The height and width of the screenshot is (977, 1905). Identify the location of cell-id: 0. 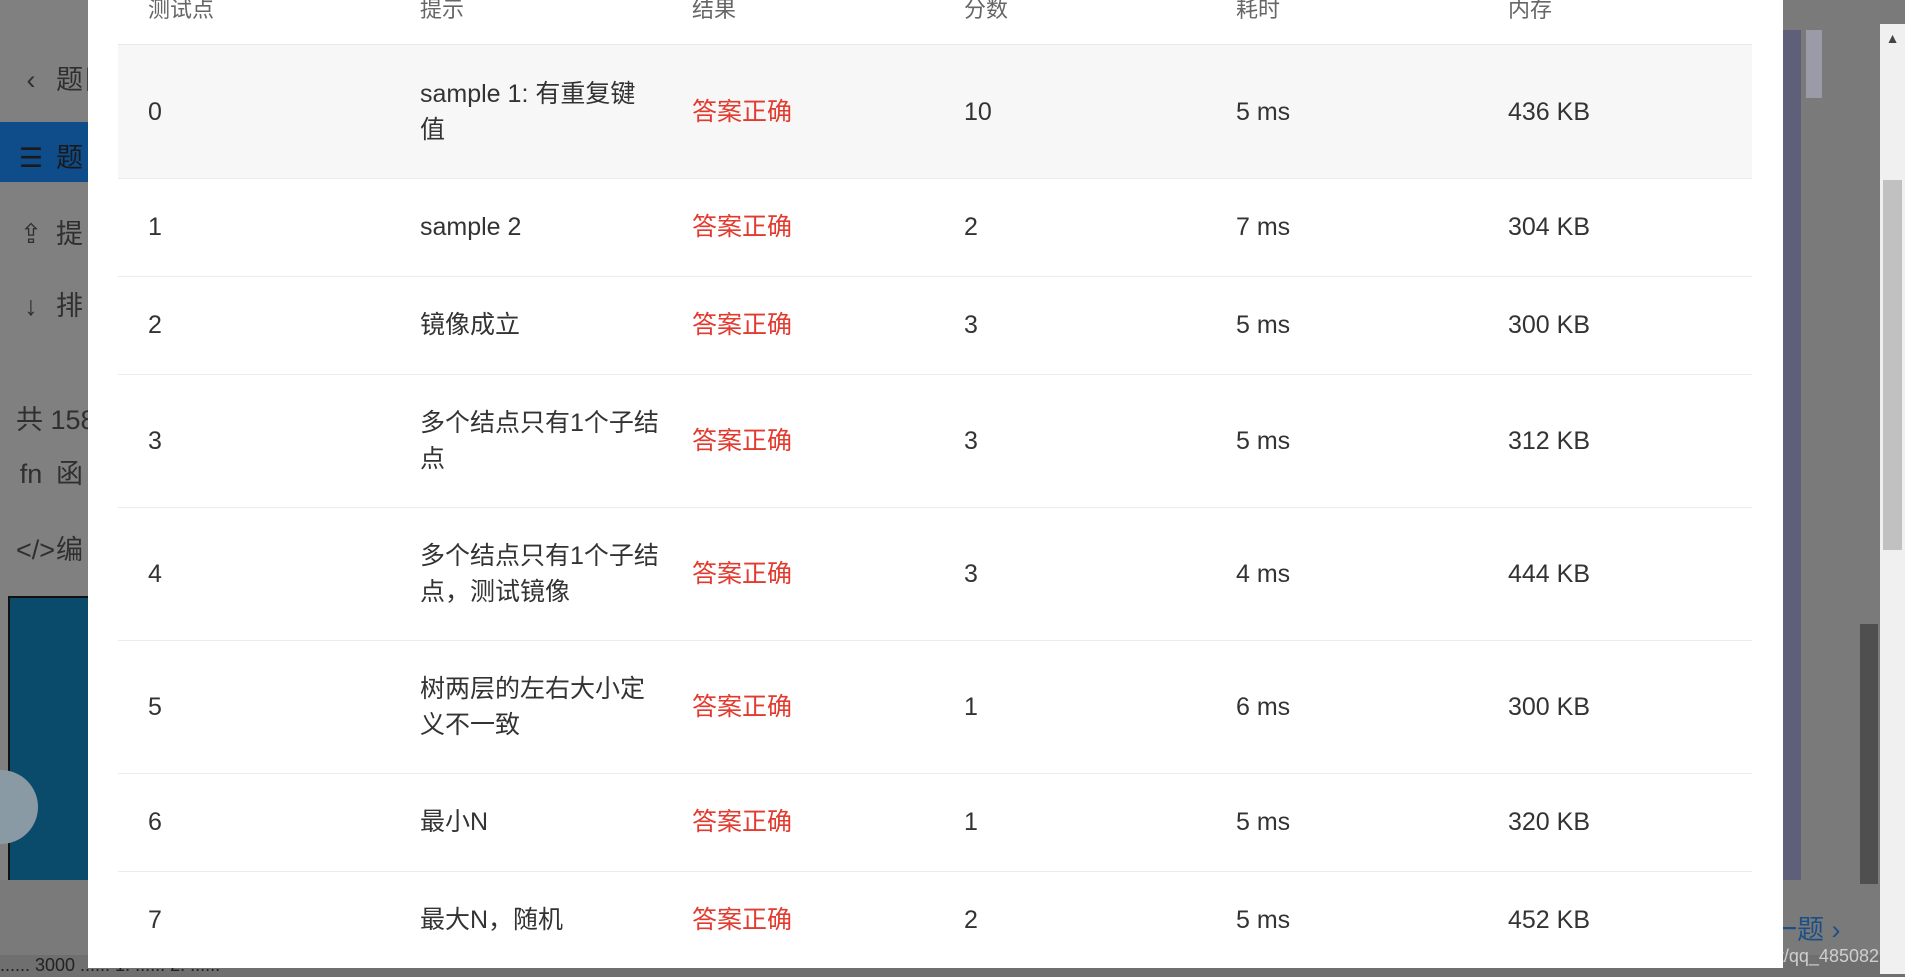
(155, 111).